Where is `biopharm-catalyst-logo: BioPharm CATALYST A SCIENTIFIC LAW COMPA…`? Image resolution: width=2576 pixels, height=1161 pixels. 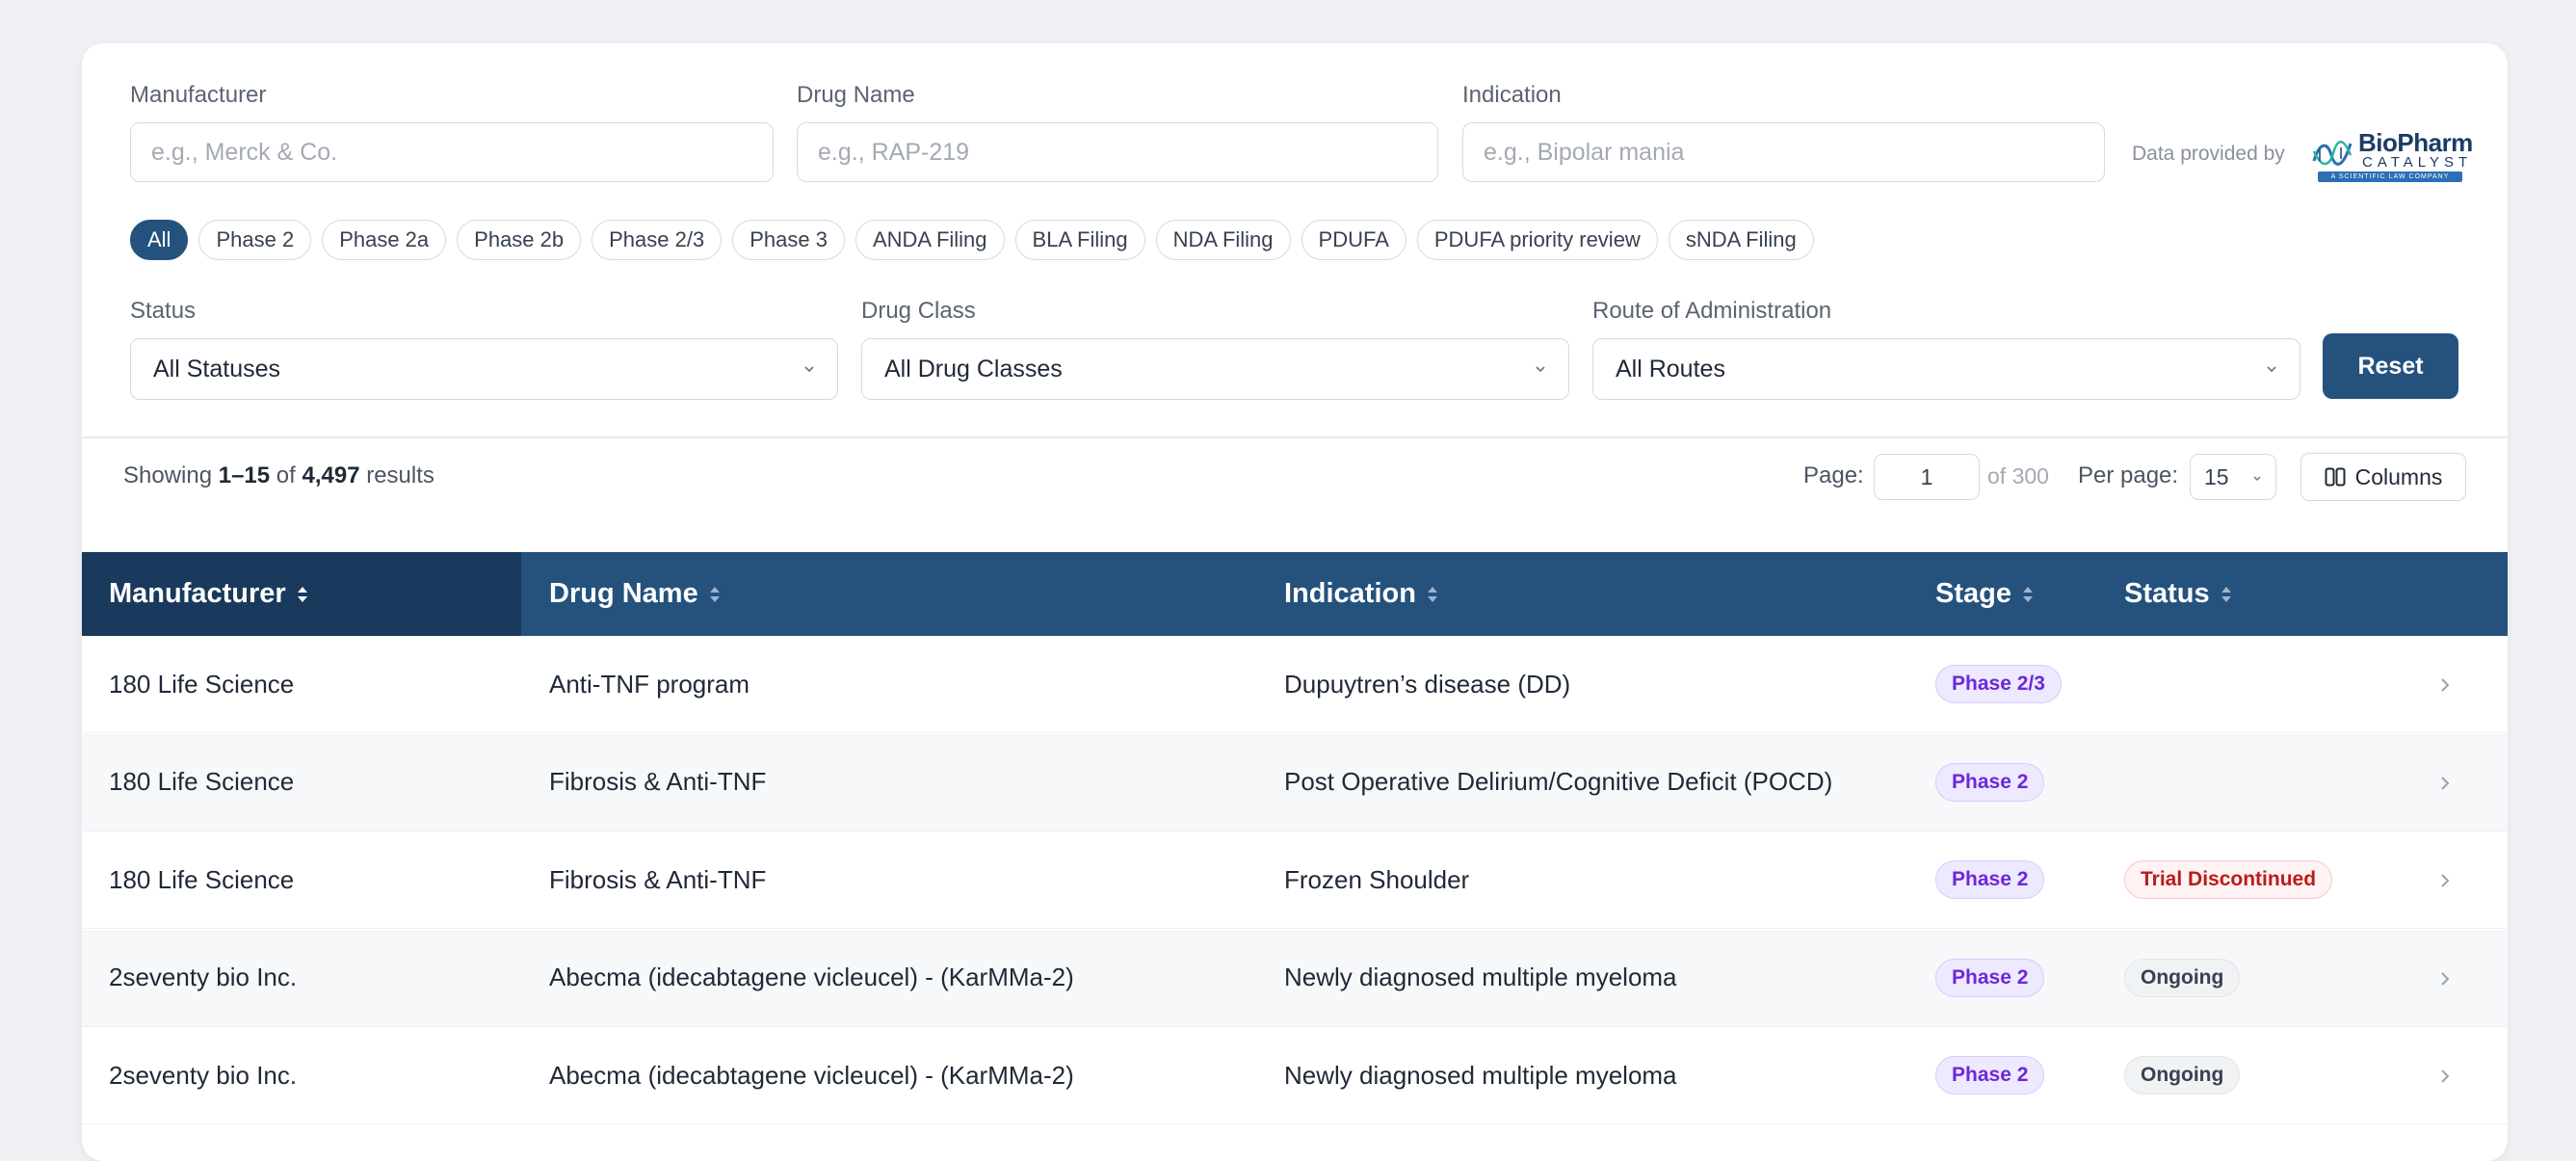
biopharm-catalyst-logo: BioPharm CATALYST A SCIENTIFIC LAW COMPA… is located at coordinates (2391, 155).